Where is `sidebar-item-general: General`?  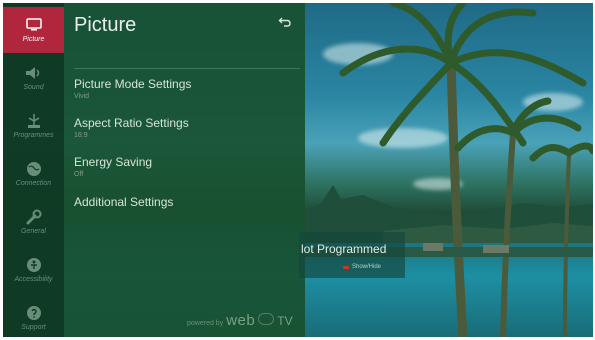 sidebar-item-general: General is located at coordinates (33, 222).